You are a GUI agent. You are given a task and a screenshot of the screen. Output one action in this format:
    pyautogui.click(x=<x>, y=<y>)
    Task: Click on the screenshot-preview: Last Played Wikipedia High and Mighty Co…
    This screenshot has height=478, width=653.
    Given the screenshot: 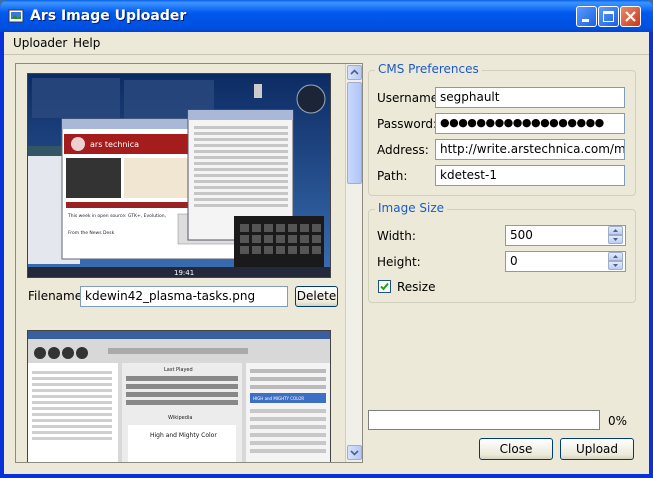 What is the action you would take?
    pyautogui.click(x=179, y=396)
    